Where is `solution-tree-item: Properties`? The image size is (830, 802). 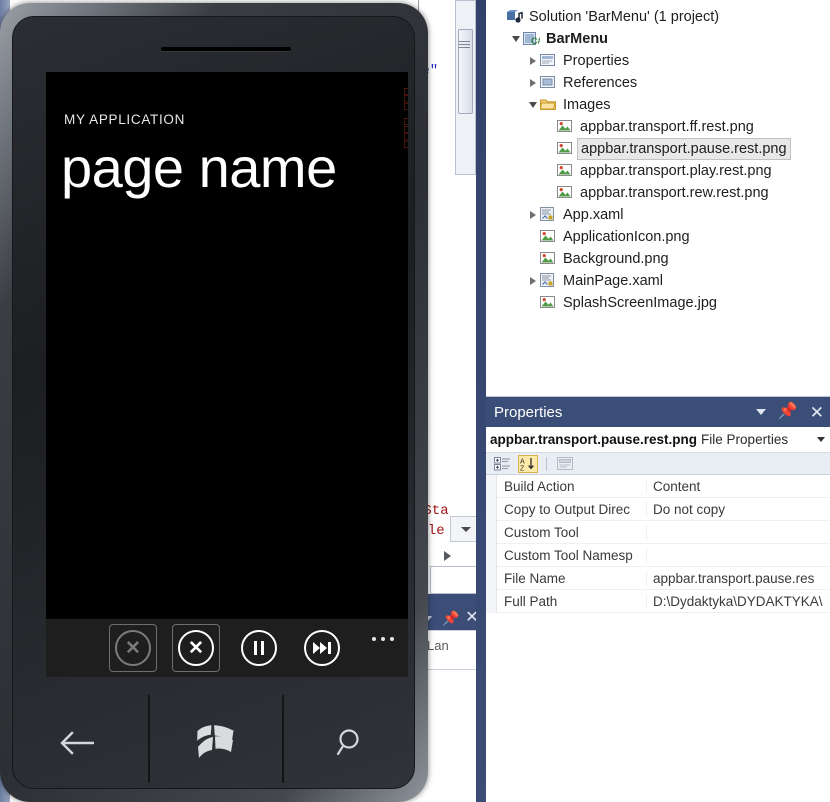
solution-tree-item: Properties is located at coordinates (658, 61).